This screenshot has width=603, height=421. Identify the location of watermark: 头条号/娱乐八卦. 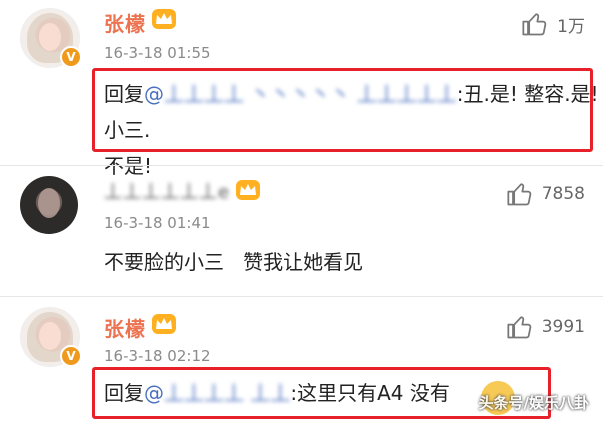
(533, 403).